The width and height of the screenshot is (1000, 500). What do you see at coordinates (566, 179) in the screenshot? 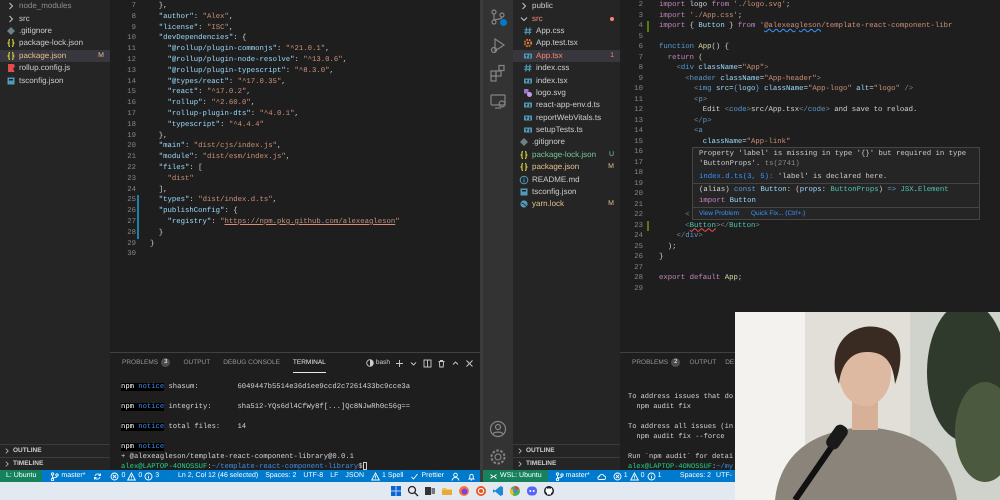
I see `file-item: README.md` at bounding box center [566, 179].